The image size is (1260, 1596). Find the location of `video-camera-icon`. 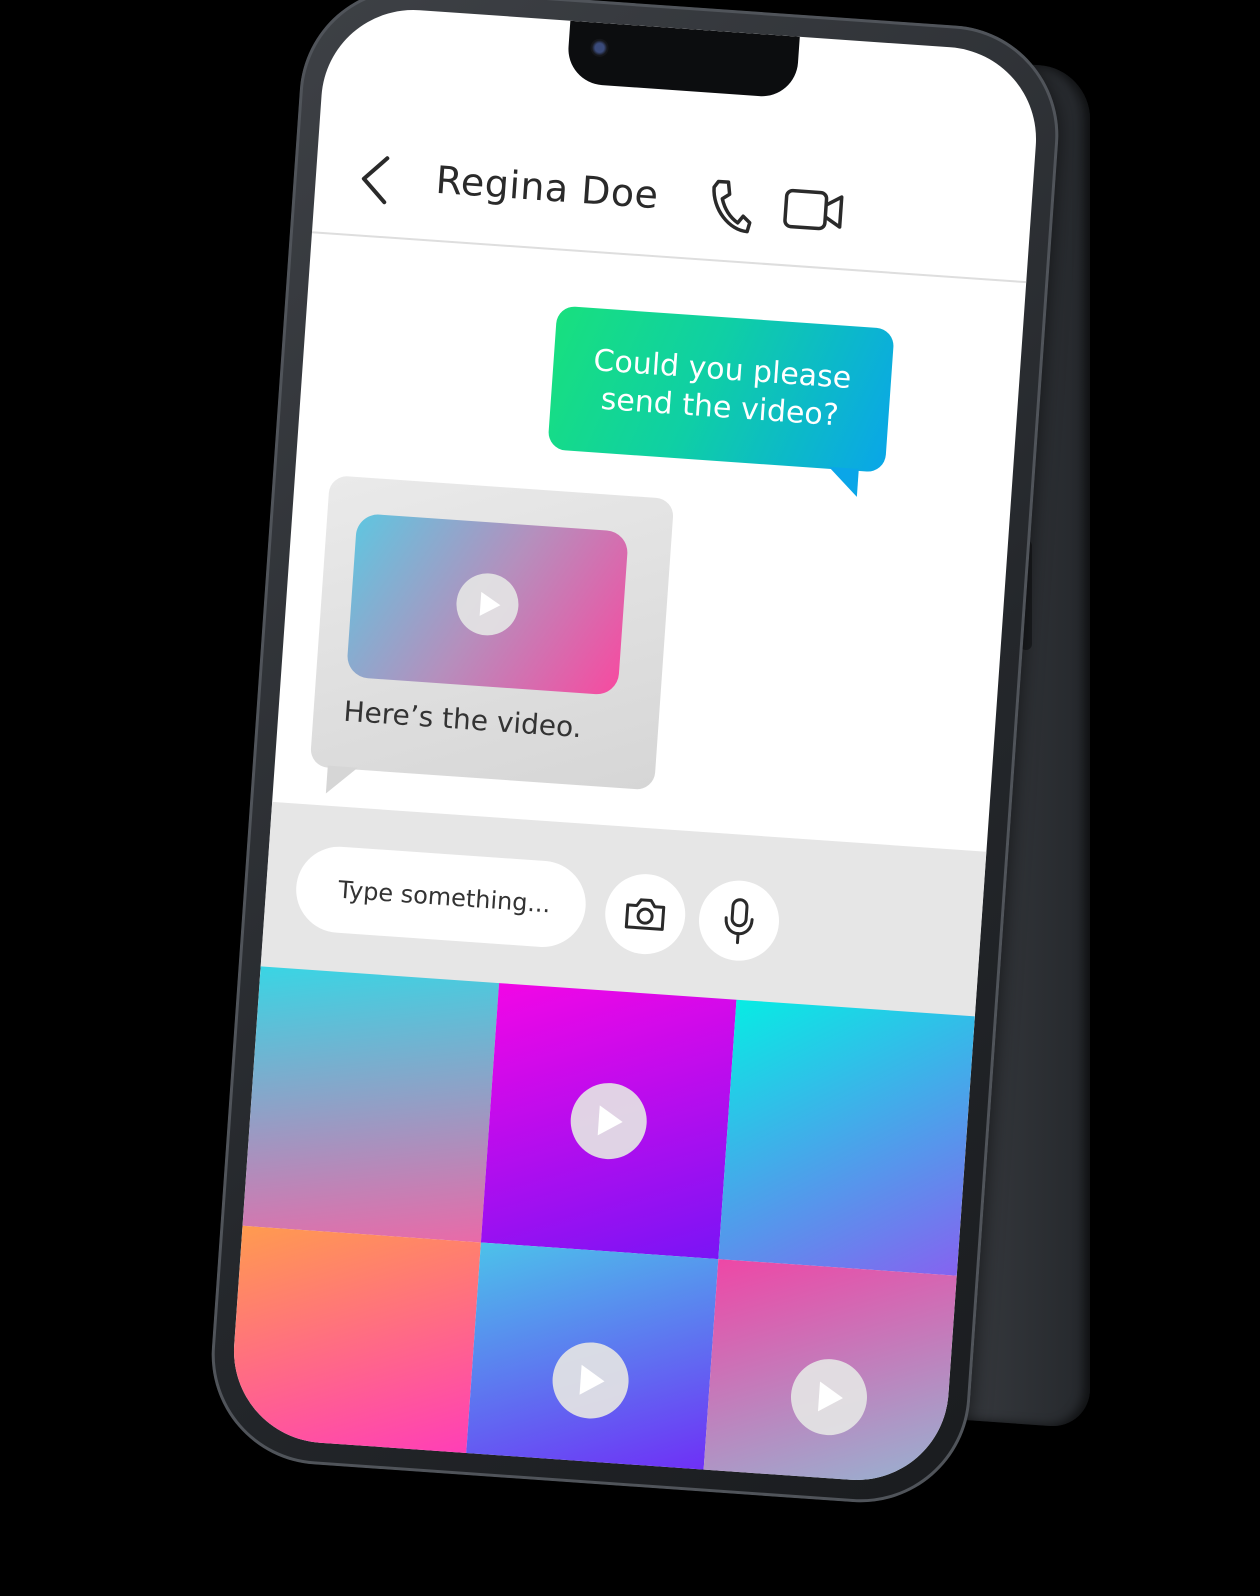

video-camera-icon is located at coordinates (813, 209).